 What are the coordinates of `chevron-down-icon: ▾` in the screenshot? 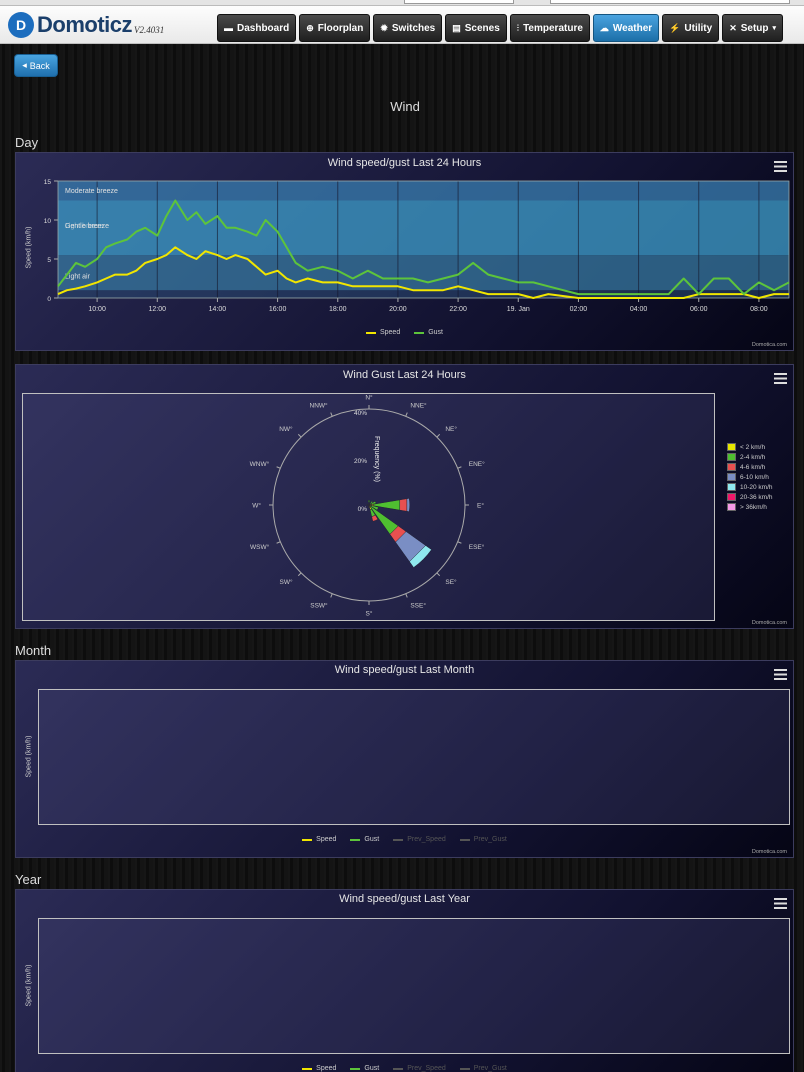 It's located at (774, 28).